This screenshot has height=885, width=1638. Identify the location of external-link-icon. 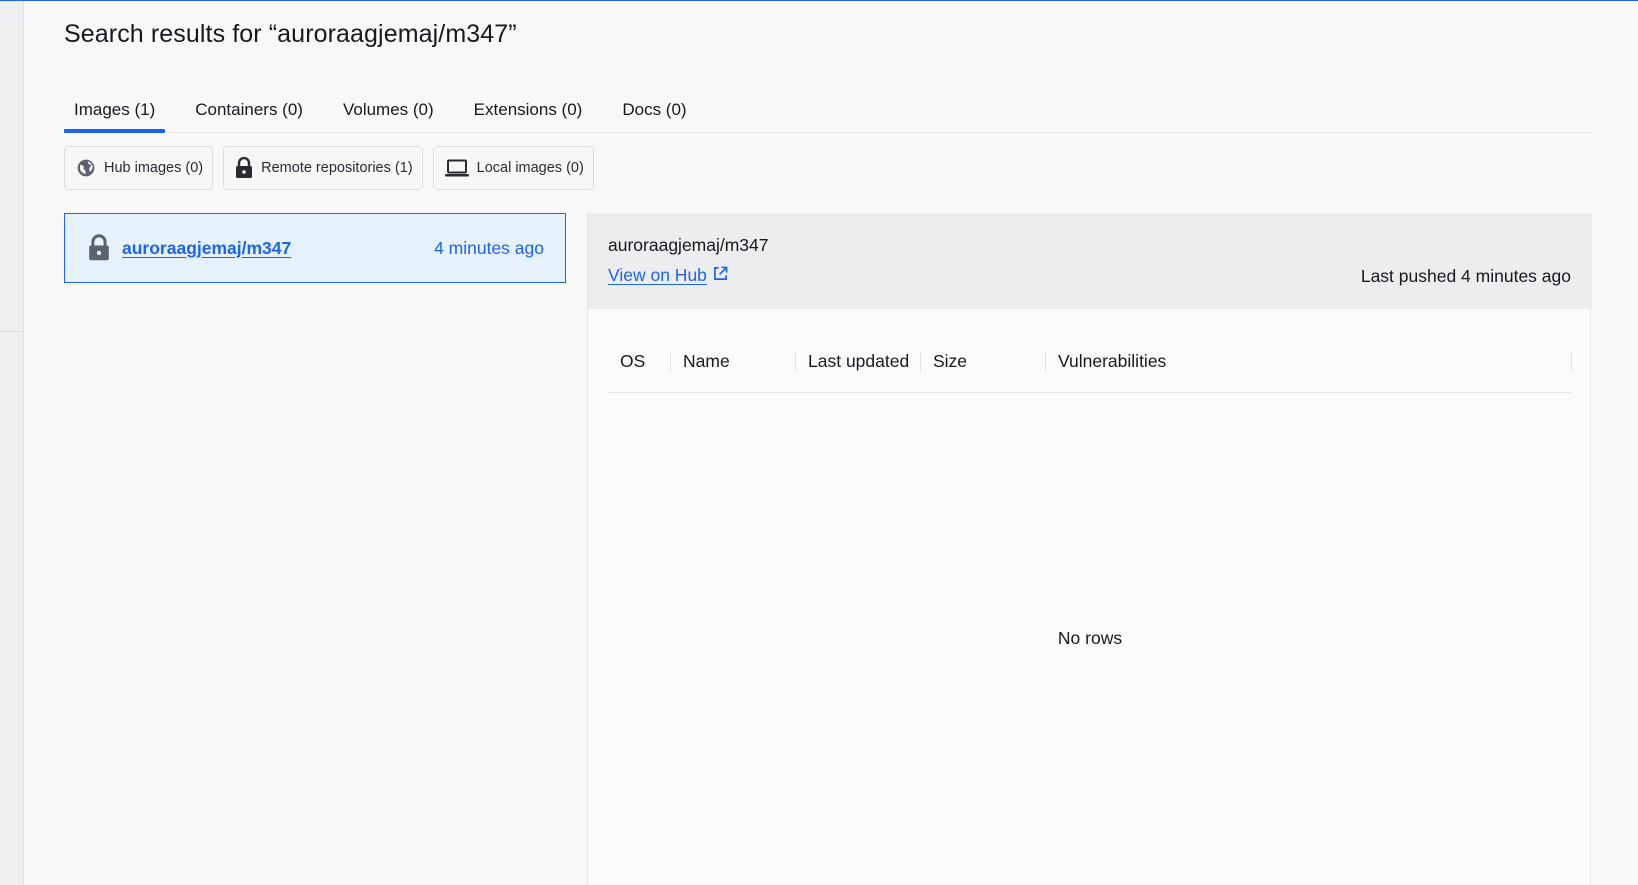
(720, 275).